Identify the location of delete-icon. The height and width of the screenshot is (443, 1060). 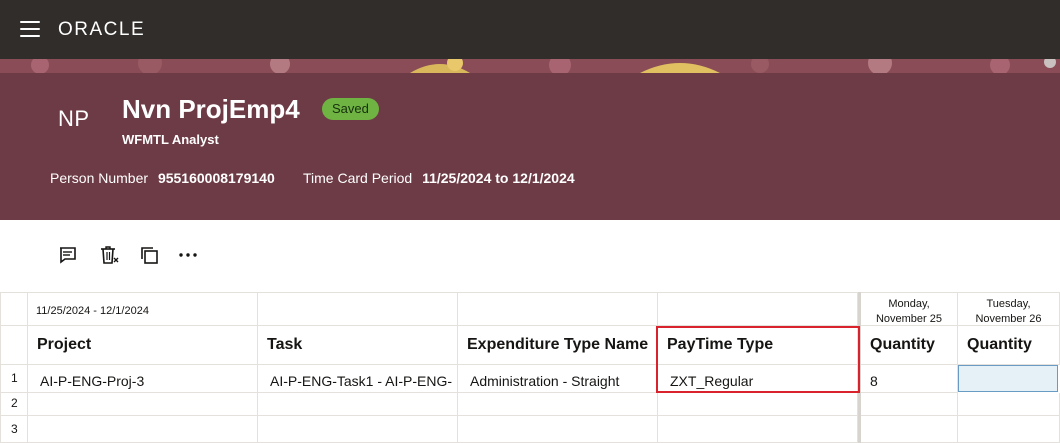
(109, 255).